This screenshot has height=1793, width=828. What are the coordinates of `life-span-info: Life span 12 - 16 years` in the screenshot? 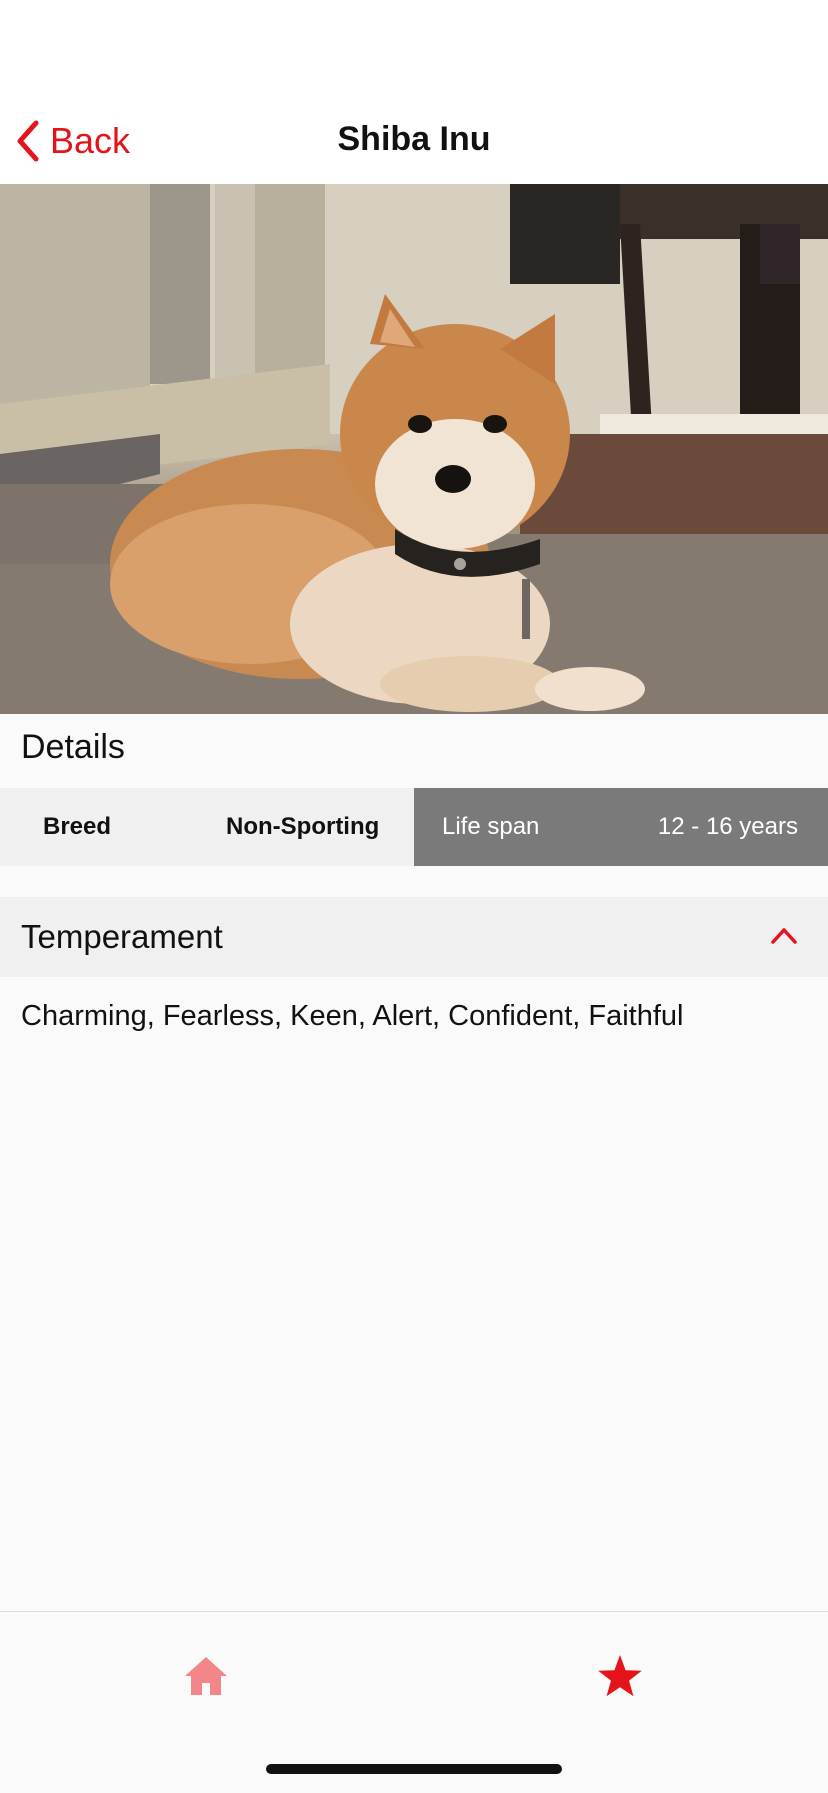 It's located at (621, 827).